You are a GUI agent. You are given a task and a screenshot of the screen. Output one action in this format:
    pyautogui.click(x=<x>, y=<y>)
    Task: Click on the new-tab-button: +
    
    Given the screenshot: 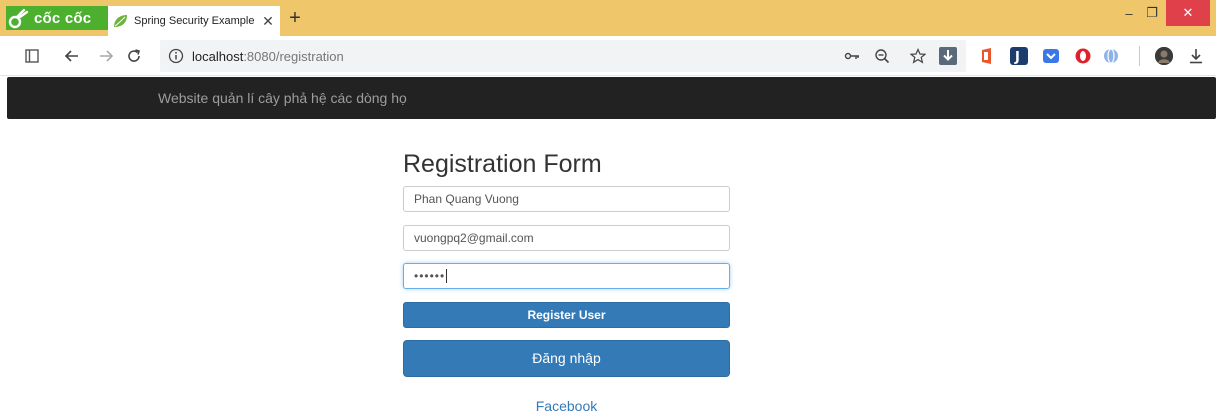 What is the action you would take?
    pyautogui.click(x=295, y=19)
    